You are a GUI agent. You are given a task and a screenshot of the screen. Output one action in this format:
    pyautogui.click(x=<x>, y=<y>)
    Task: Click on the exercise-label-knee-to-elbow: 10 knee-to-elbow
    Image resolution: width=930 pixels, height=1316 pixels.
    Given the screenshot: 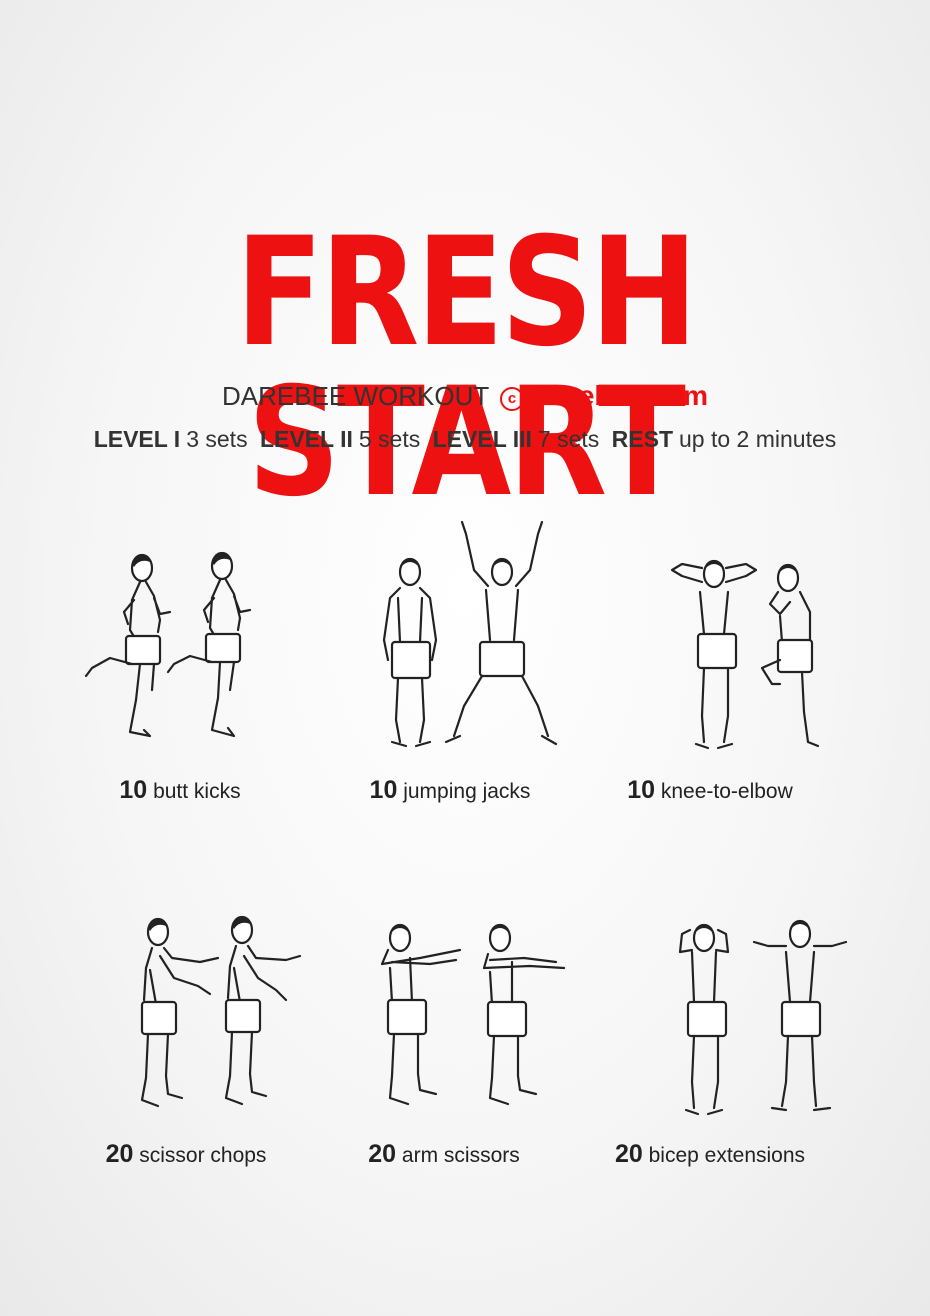 What is the action you would take?
    pyautogui.click(x=710, y=790)
    